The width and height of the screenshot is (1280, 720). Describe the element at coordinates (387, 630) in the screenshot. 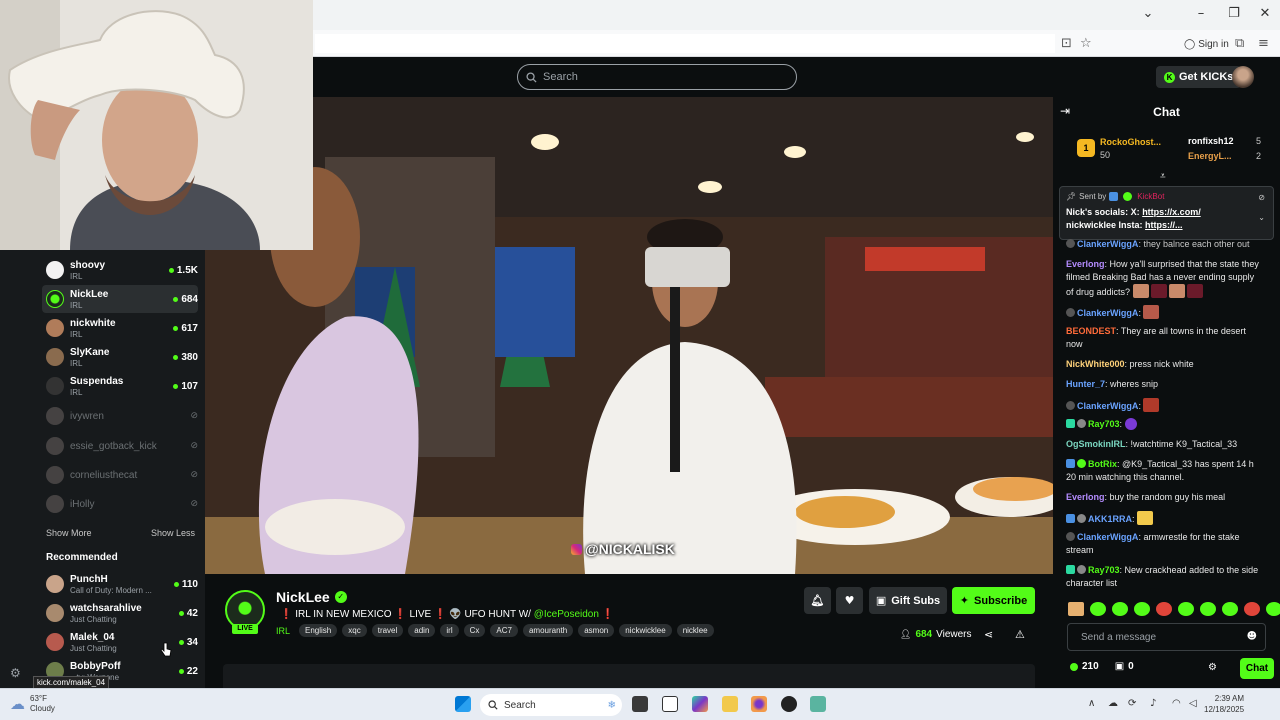

I see `tag: travel` at that location.